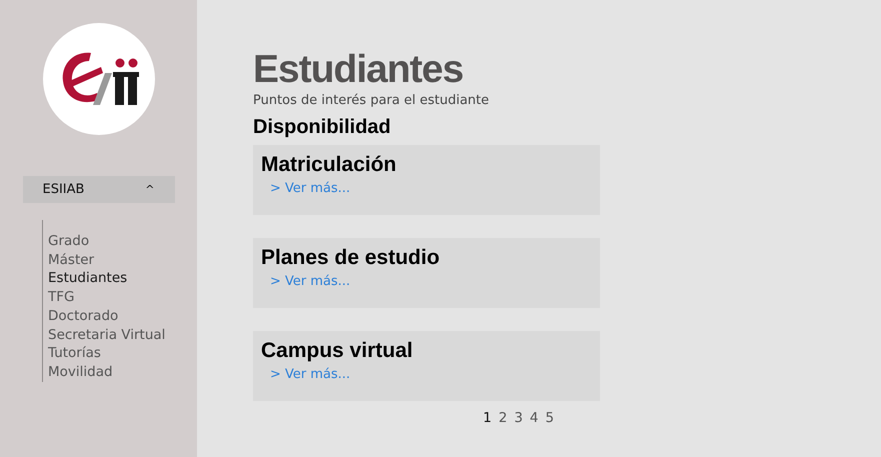  Describe the element at coordinates (107, 316) in the screenshot. I see `nav-link: Doctorado` at that location.